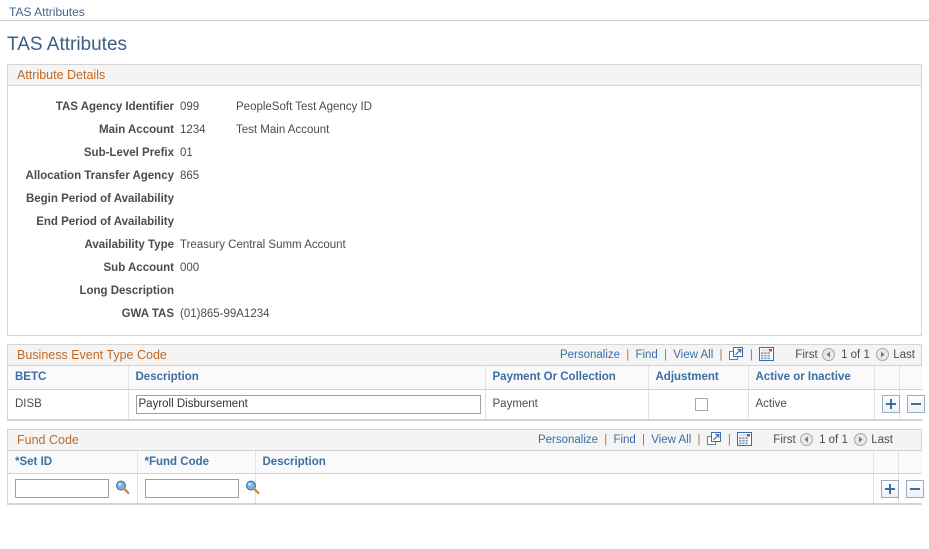 The image size is (929, 549). What do you see at coordinates (128, 152) in the screenshot?
I see `field-label-sub-level-prefix: Sub-Level Prefix` at bounding box center [128, 152].